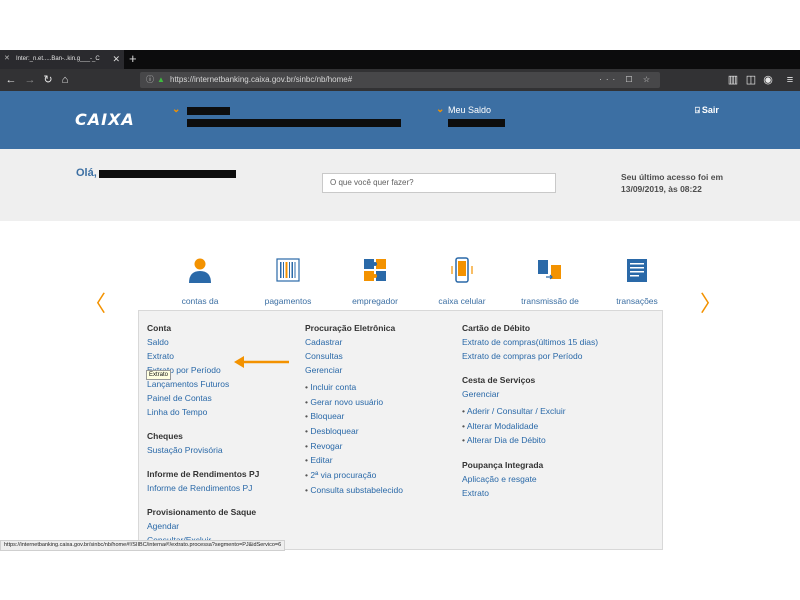  I want to click on menu-link-desbloquear: Desbloquear, so click(354, 431).